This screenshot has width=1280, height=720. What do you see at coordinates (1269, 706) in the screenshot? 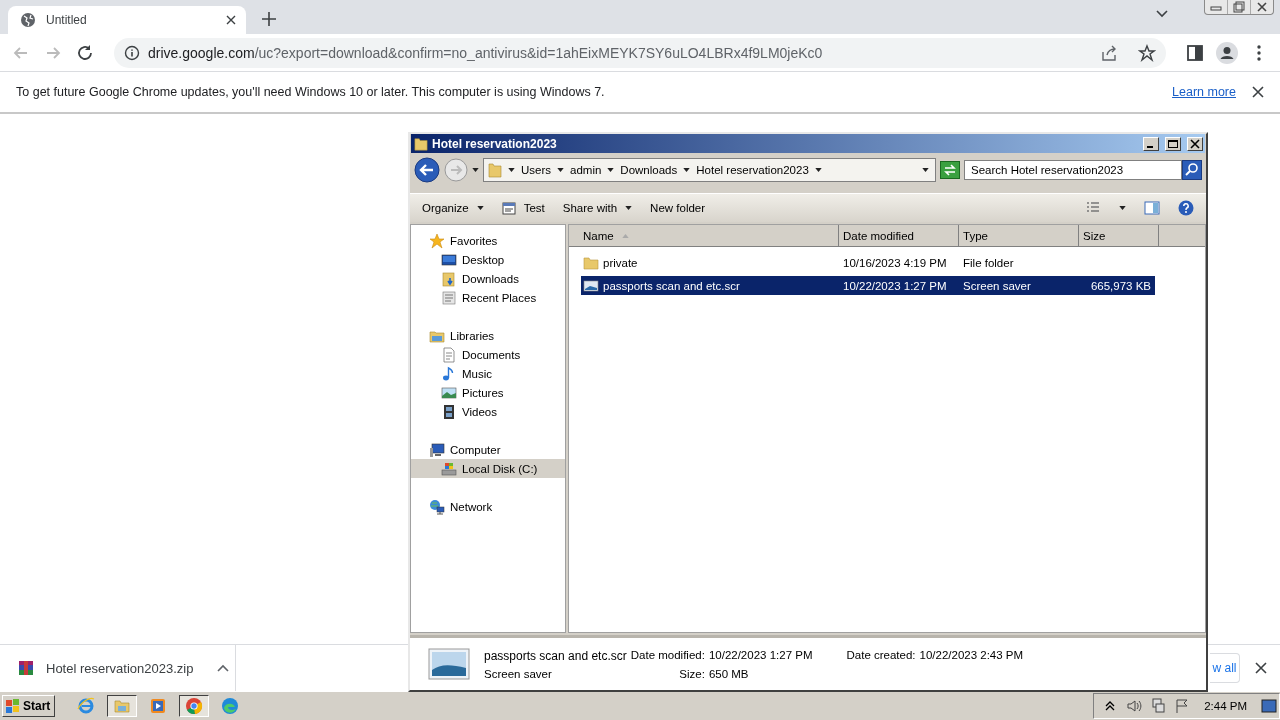
I see `show-desktop-icon` at bounding box center [1269, 706].